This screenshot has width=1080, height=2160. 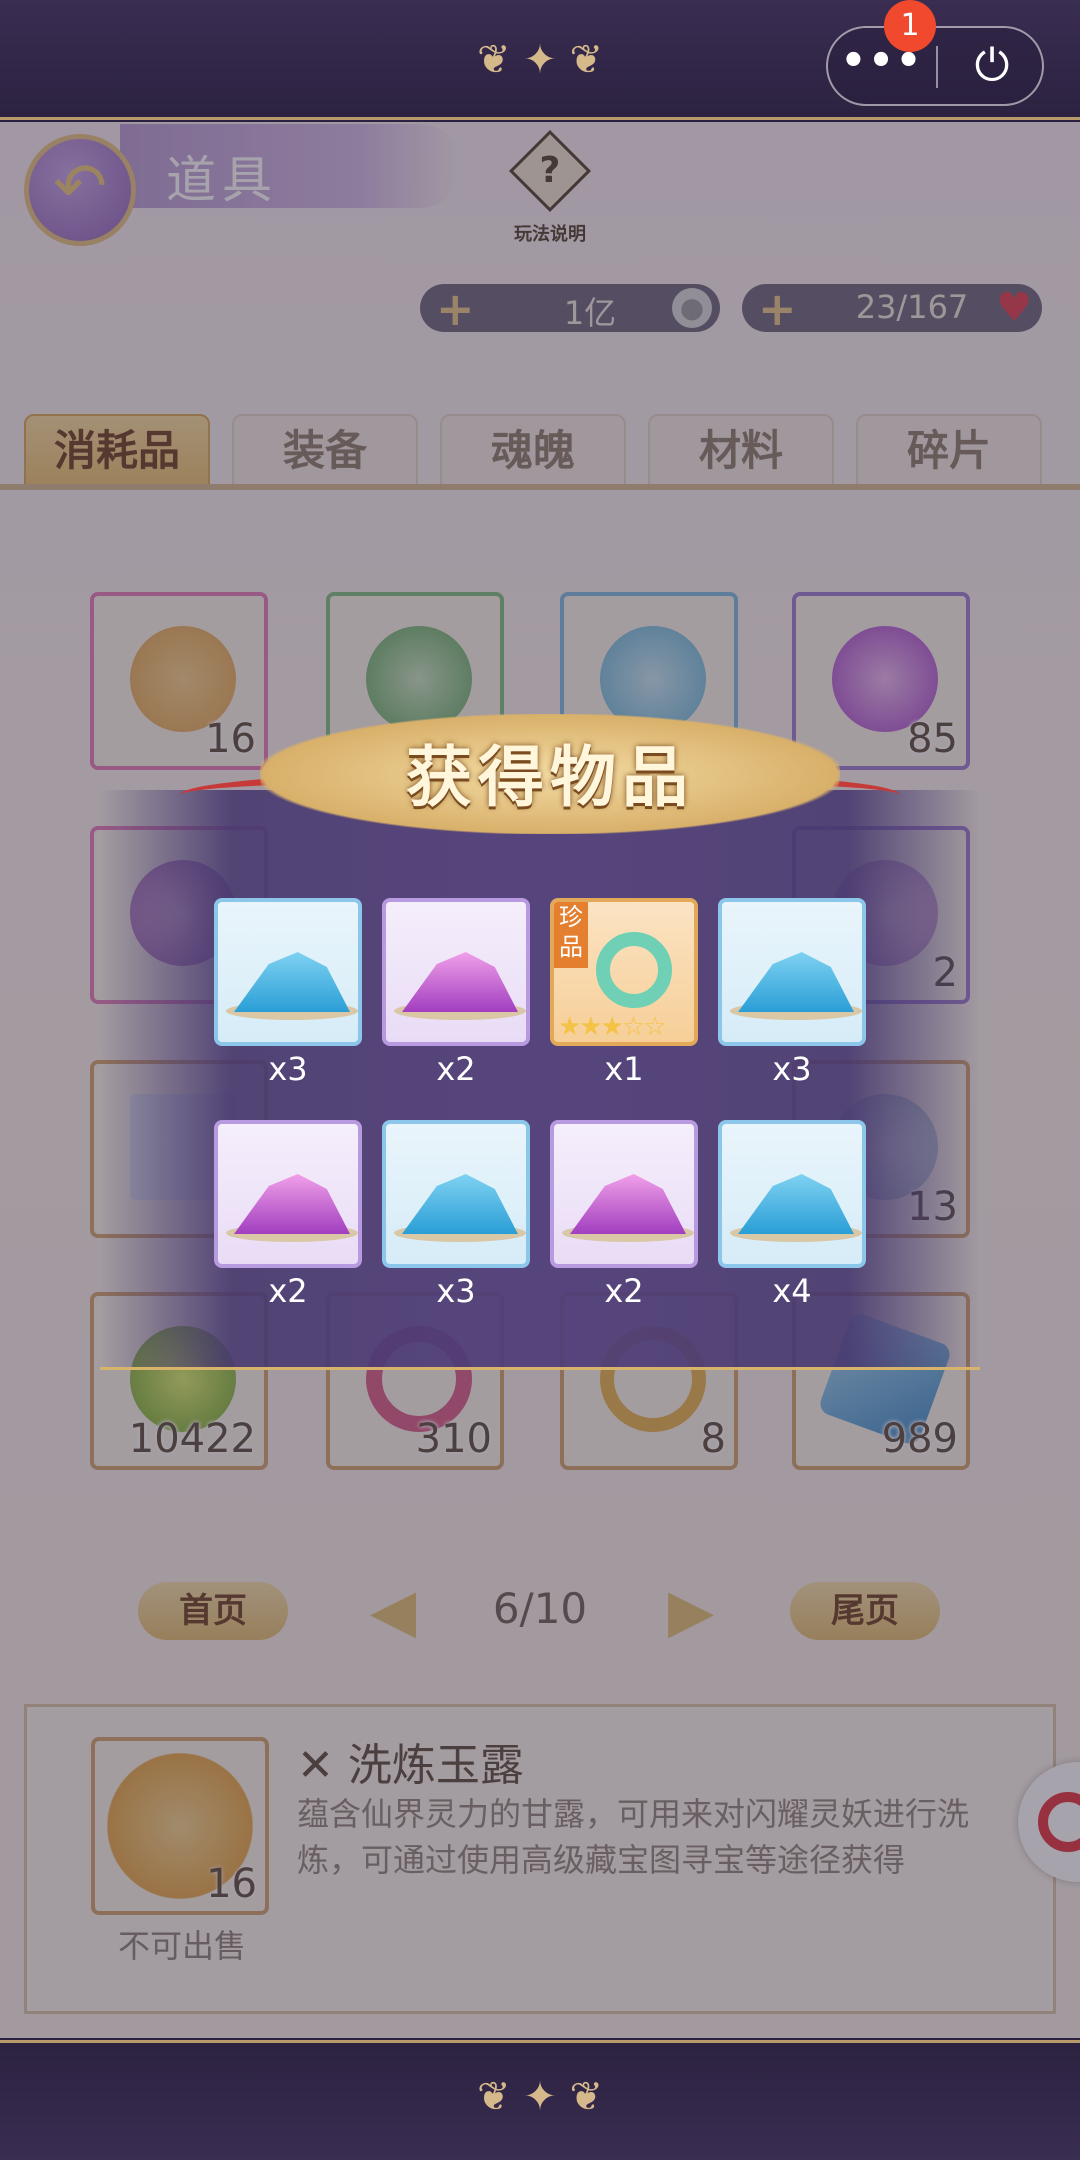 I want to click on notification-badge: 1, so click(x=910, y=26).